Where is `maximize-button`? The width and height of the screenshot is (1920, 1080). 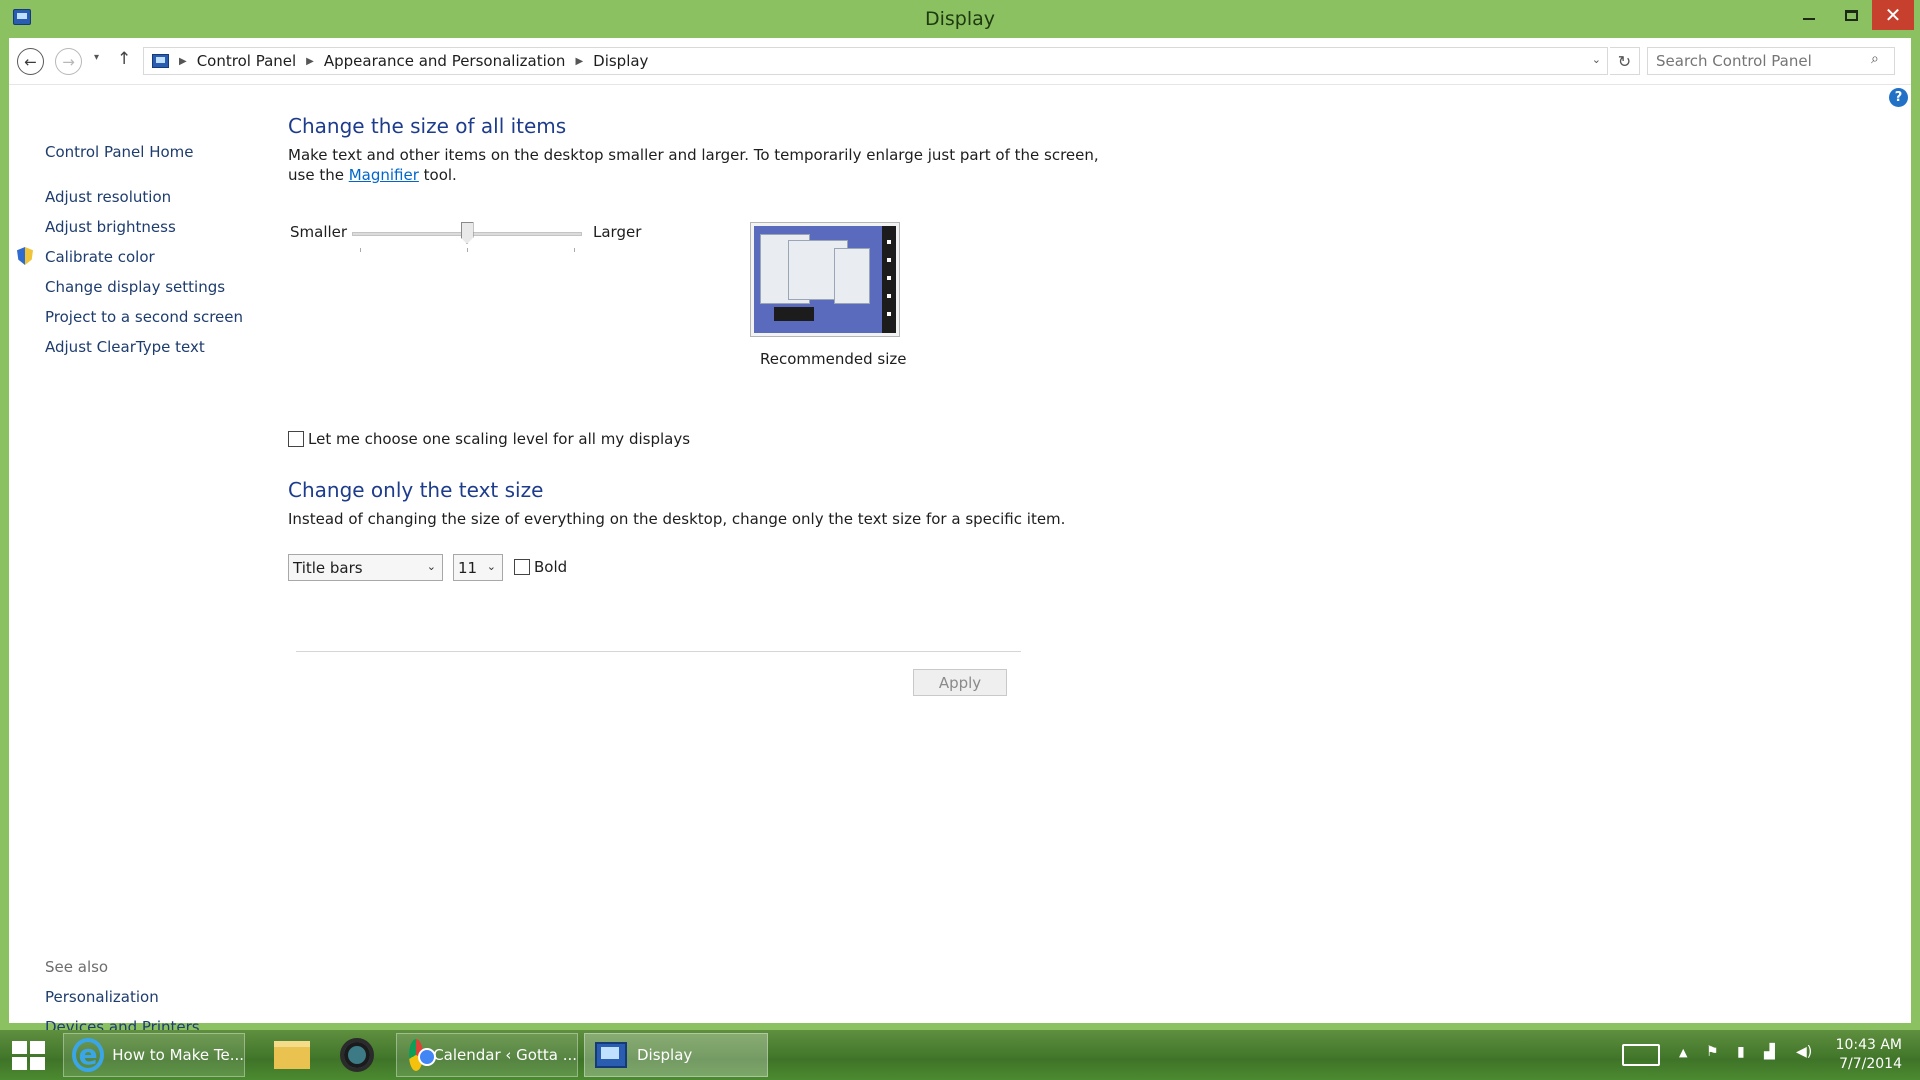 maximize-button is located at coordinates (1851, 15).